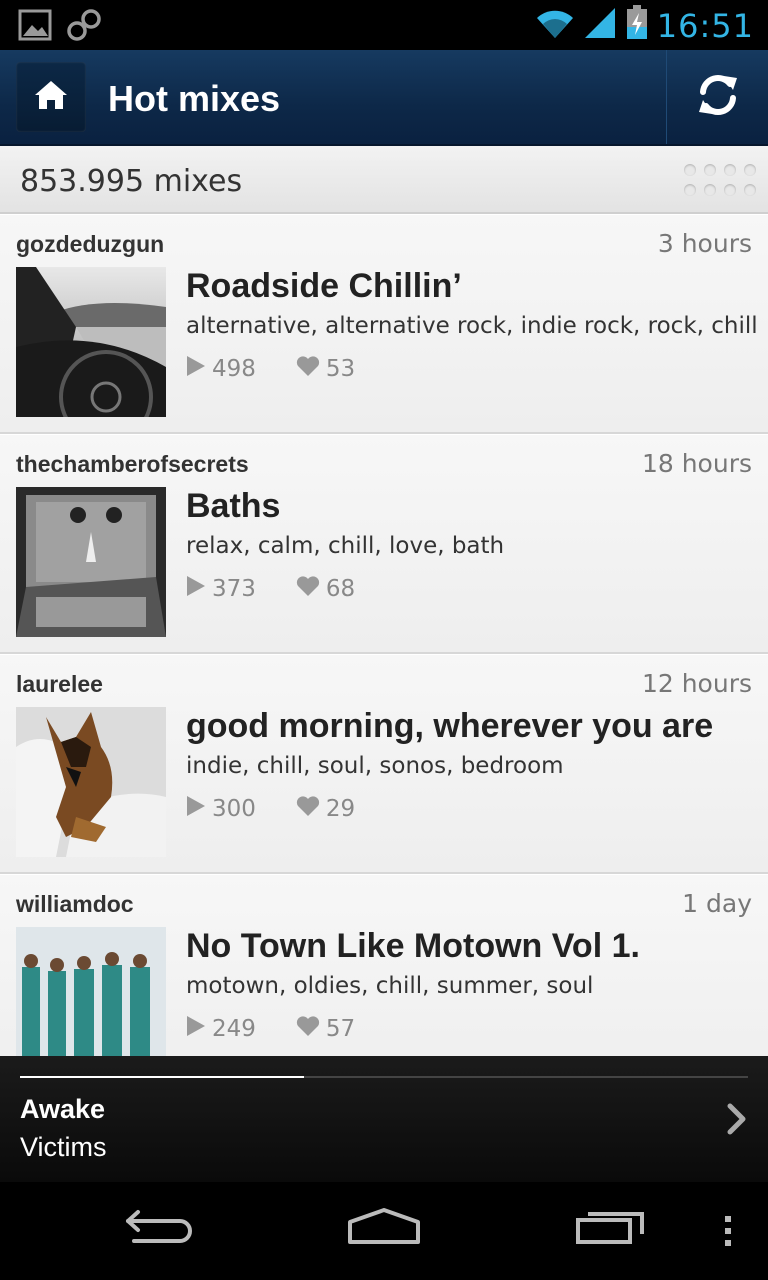 The image size is (768, 1280). I want to click on mix-user: thechamberofsecrets, so click(132, 464).